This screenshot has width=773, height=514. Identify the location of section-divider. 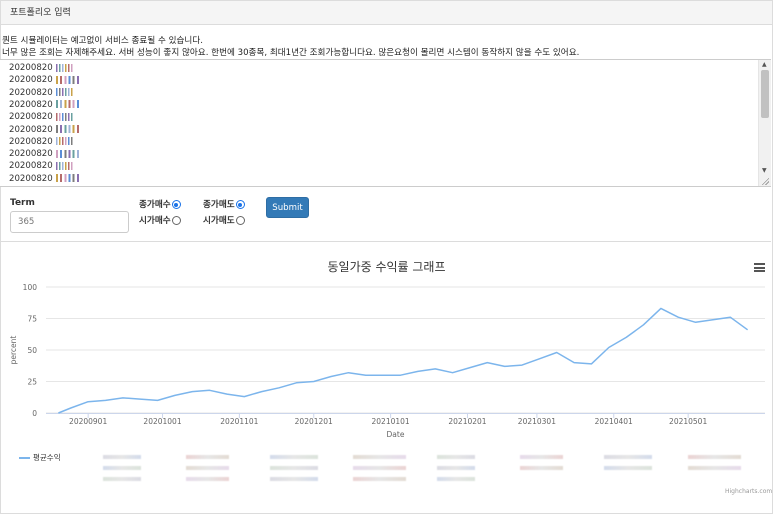
(385, 241).